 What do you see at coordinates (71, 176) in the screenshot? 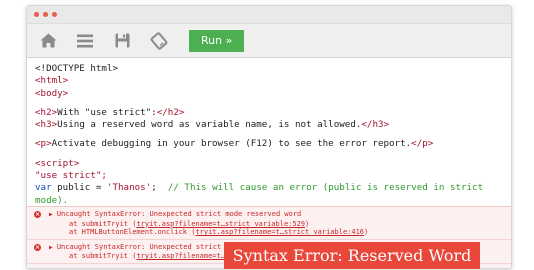
I see `string-literal: "use strict";` at bounding box center [71, 176].